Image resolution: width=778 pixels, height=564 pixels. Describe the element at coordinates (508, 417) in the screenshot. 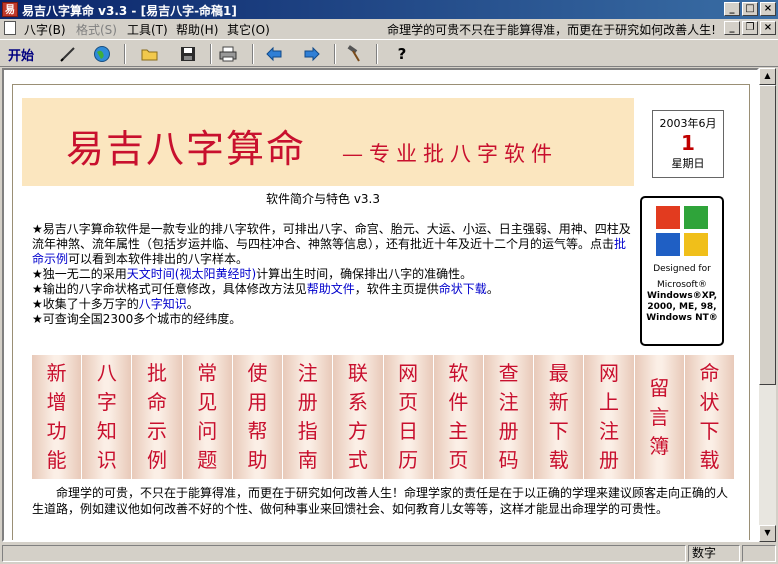

I see `nav-card-check-reg-code: 查注册码` at that location.